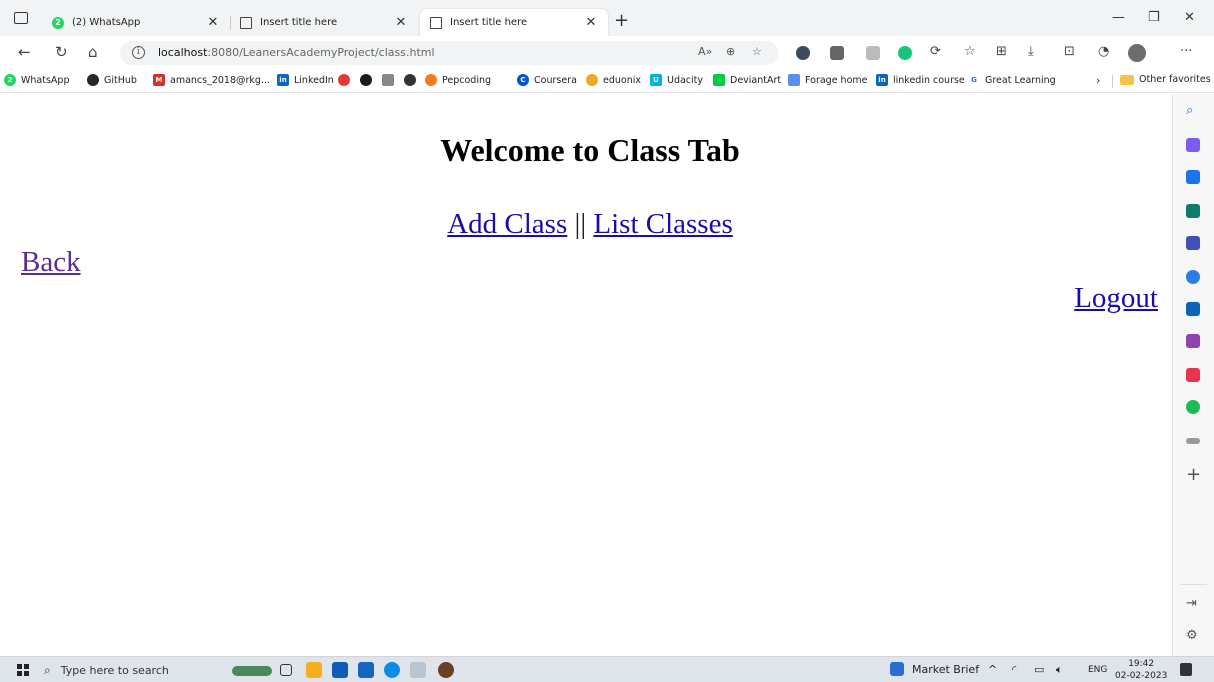 The width and height of the screenshot is (1214, 682). What do you see at coordinates (514, 22) in the screenshot?
I see `tab-insert-title-active: Insert title here ✕` at bounding box center [514, 22].